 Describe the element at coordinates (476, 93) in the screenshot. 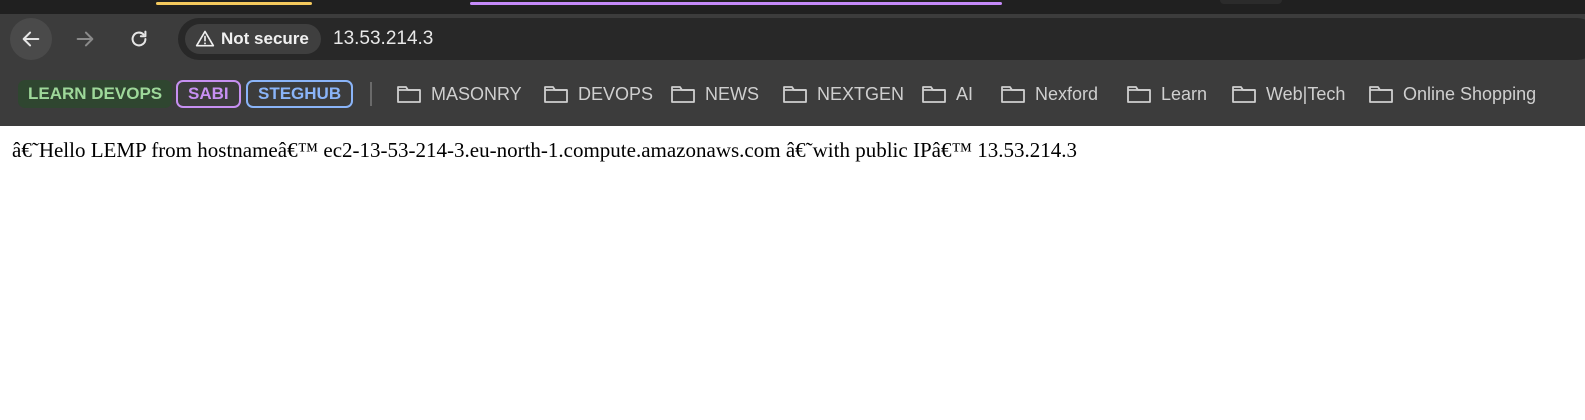

I see `bookmark-folder-label: MASONRY` at that location.